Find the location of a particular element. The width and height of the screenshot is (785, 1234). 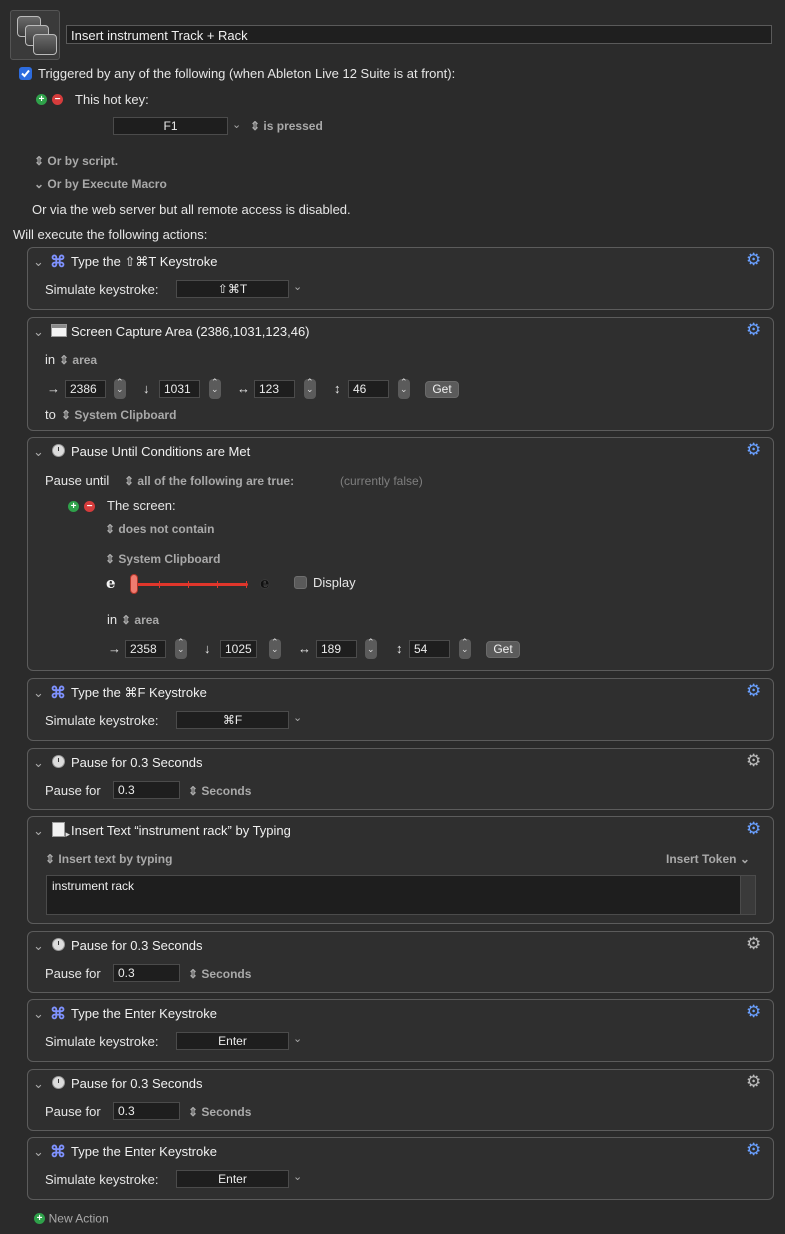

scrollbar is located at coordinates (747, 895).